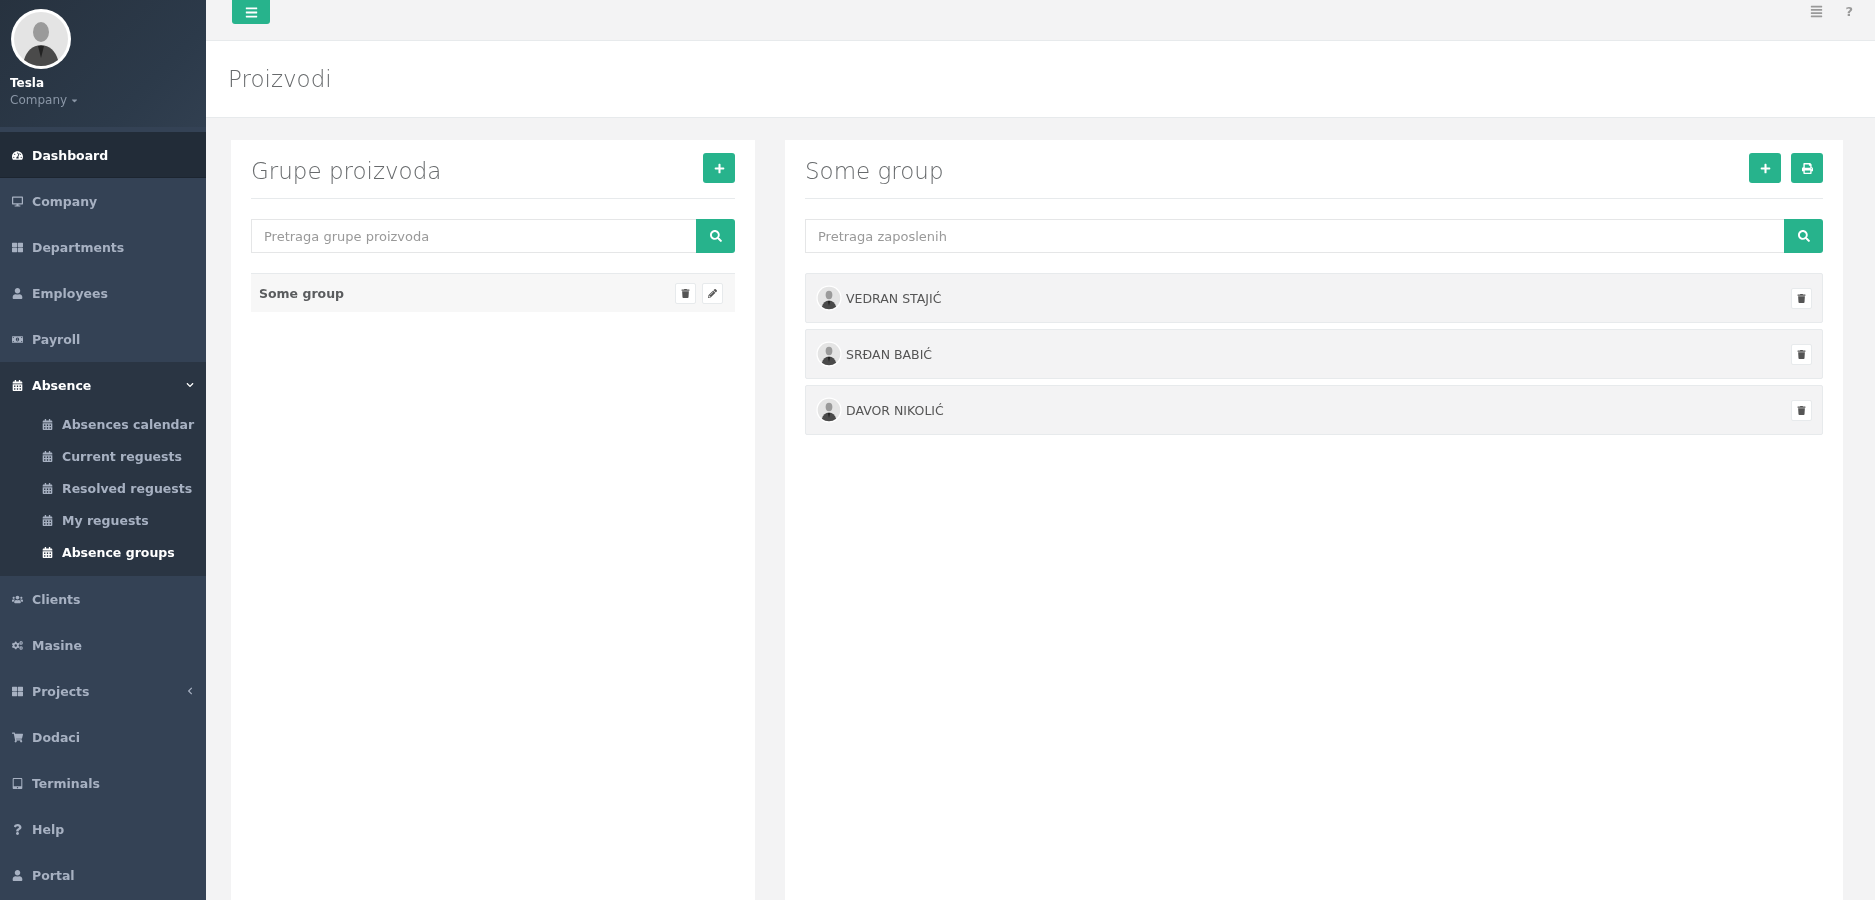 The height and width of the screenshot is (900, 1875). What do you see at coordinates (103, 385) in the screenshot?
I see `sidebar-item: Absence` at bounding box center [103, 385].